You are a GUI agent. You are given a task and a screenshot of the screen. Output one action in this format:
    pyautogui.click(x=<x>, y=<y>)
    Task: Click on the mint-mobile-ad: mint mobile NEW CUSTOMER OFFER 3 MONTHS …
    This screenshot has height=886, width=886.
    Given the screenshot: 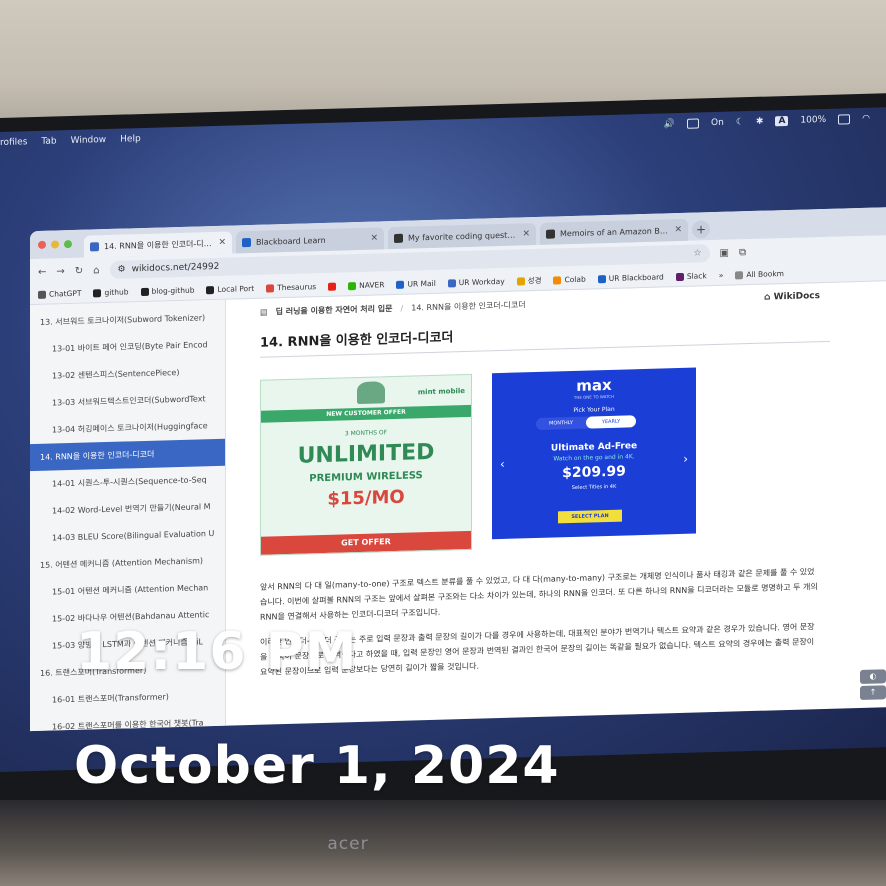 What is the action you would take?
    pyautogui.click(x=366, y=464)
    